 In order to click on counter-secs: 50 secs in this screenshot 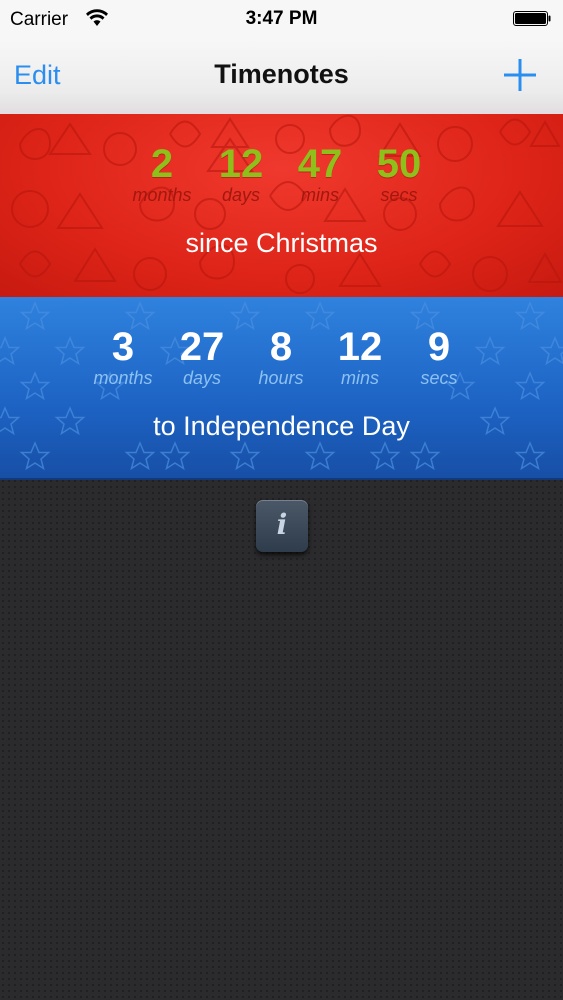, I will do `click(399, 175)`.